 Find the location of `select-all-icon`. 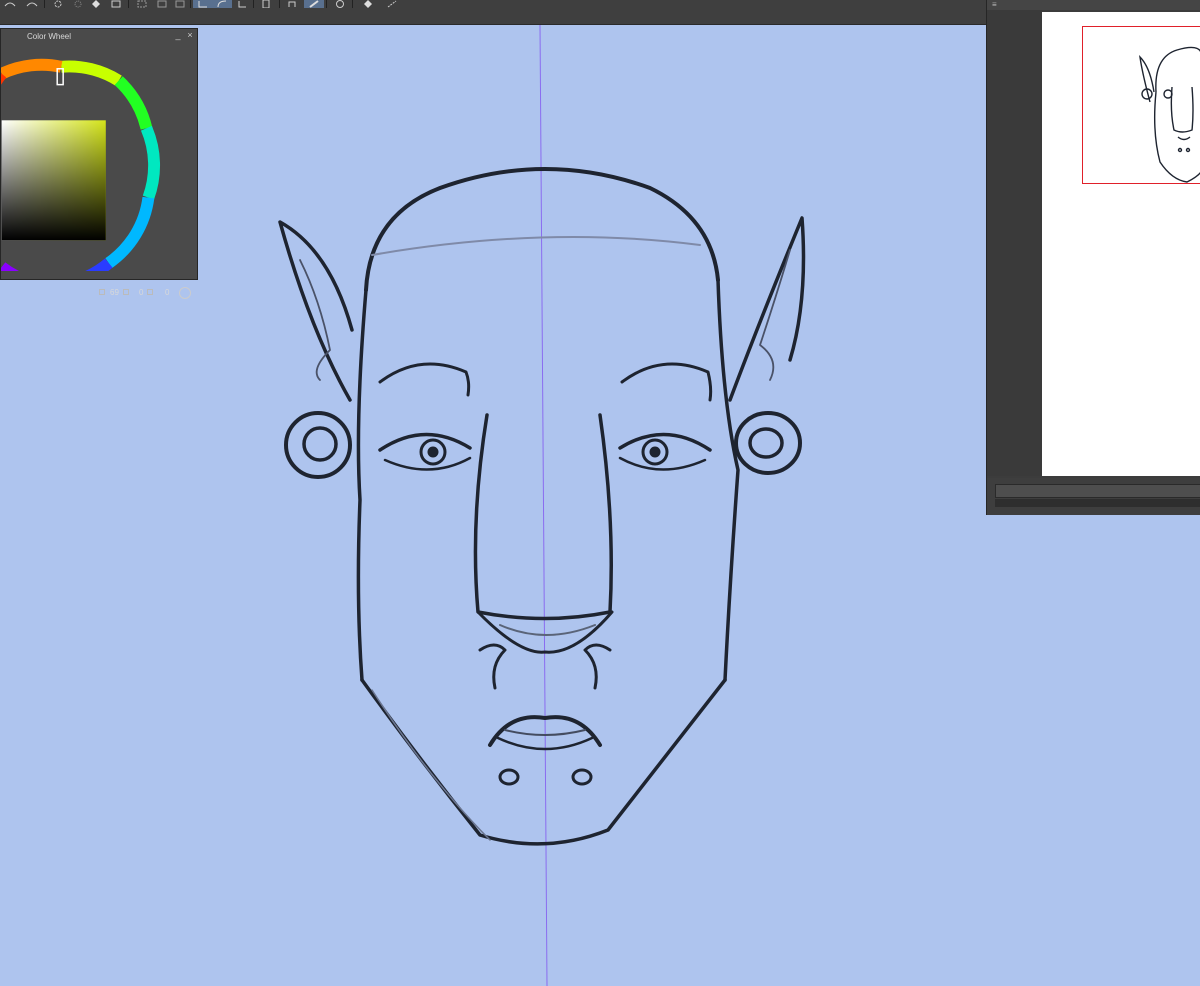

select-all-icon is located at coordinates (142, 4).